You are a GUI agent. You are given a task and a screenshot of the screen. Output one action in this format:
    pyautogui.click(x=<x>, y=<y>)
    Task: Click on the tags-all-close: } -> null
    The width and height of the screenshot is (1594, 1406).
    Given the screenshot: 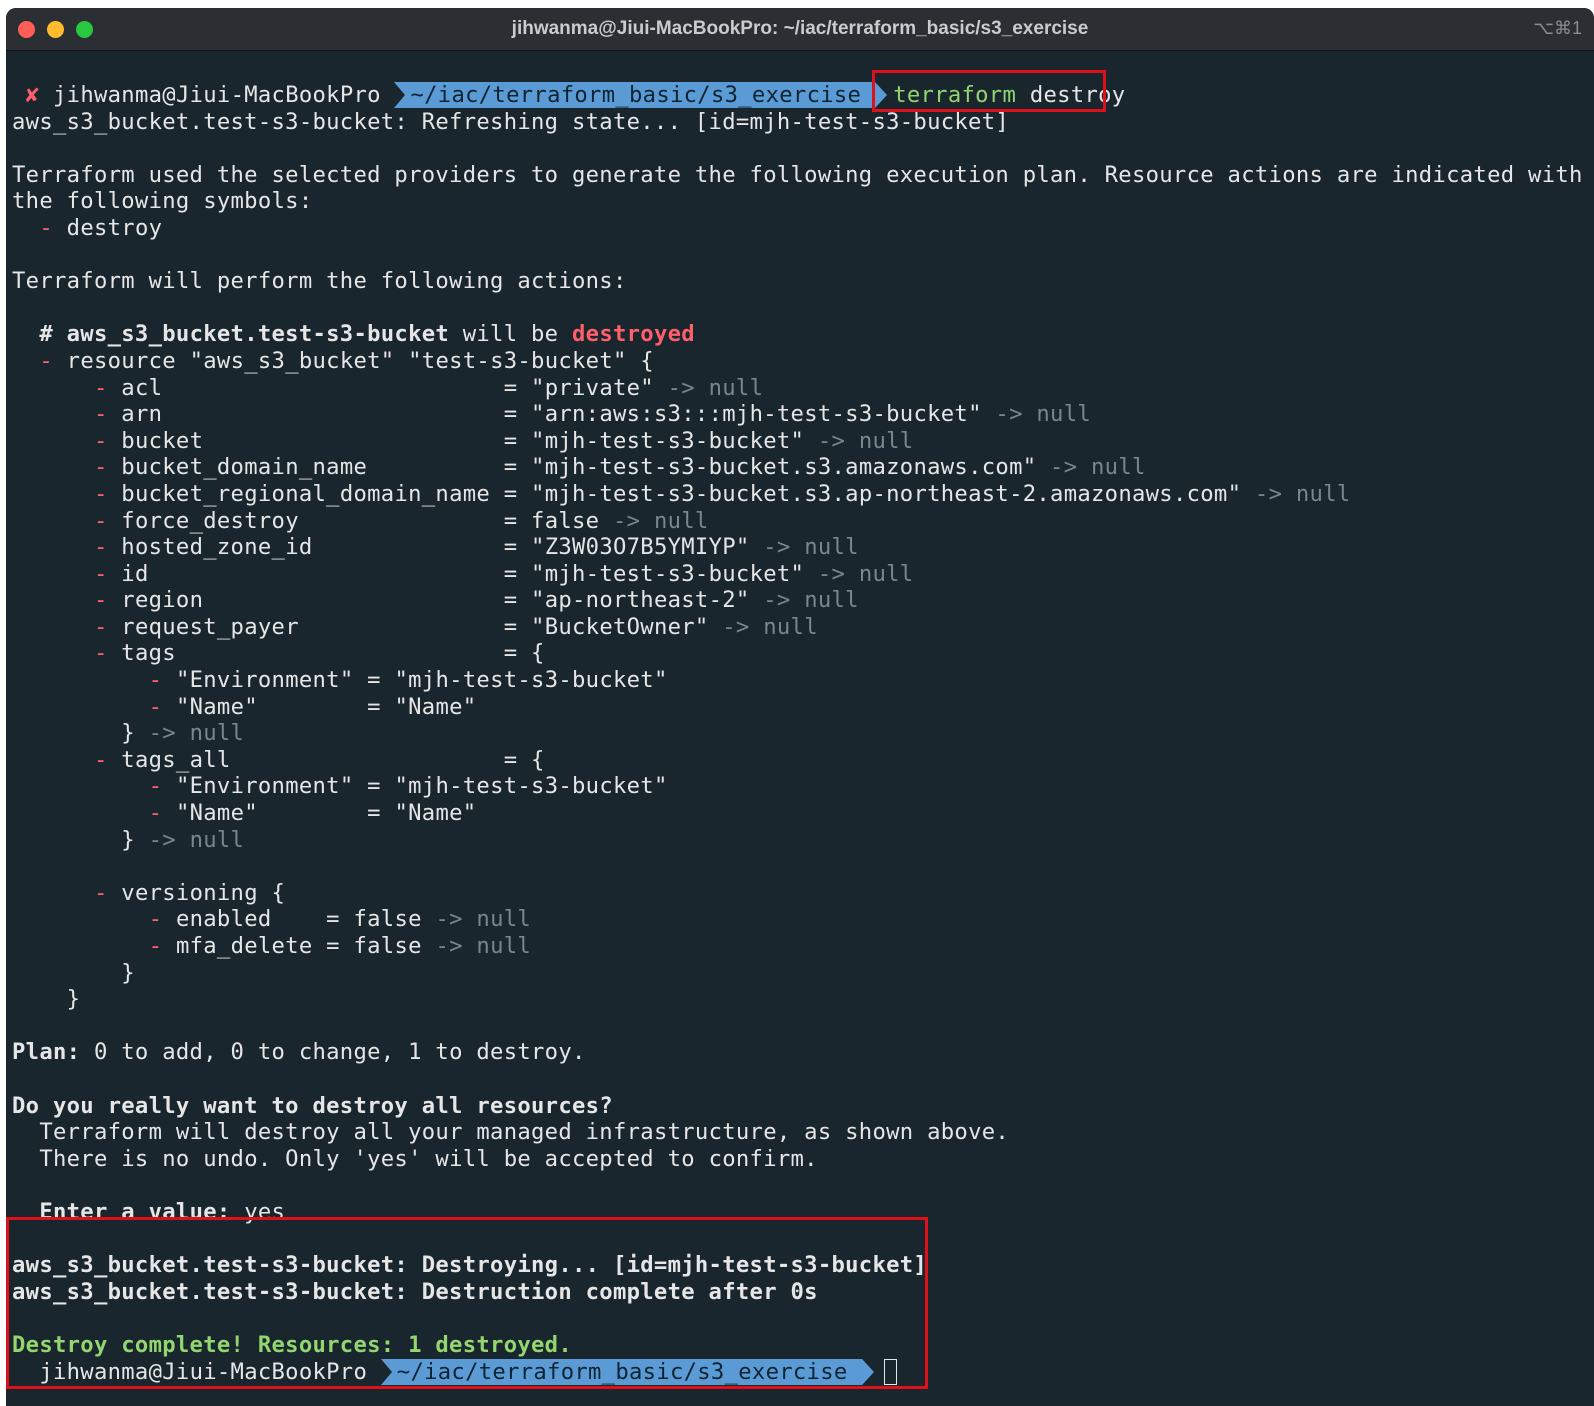 What is the action you would take?
    pyautogui.click(x=803, y=840)
    